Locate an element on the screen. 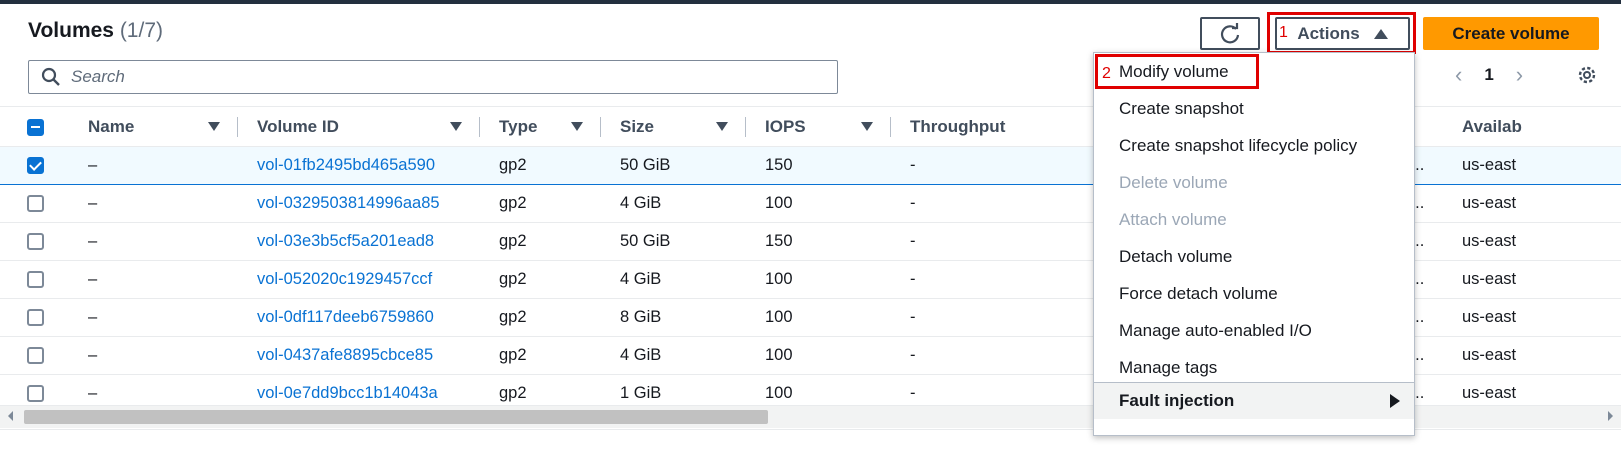 This screenshot has width=1621, height=449. annotation-box-actions is located at coordinates (1341, 33).